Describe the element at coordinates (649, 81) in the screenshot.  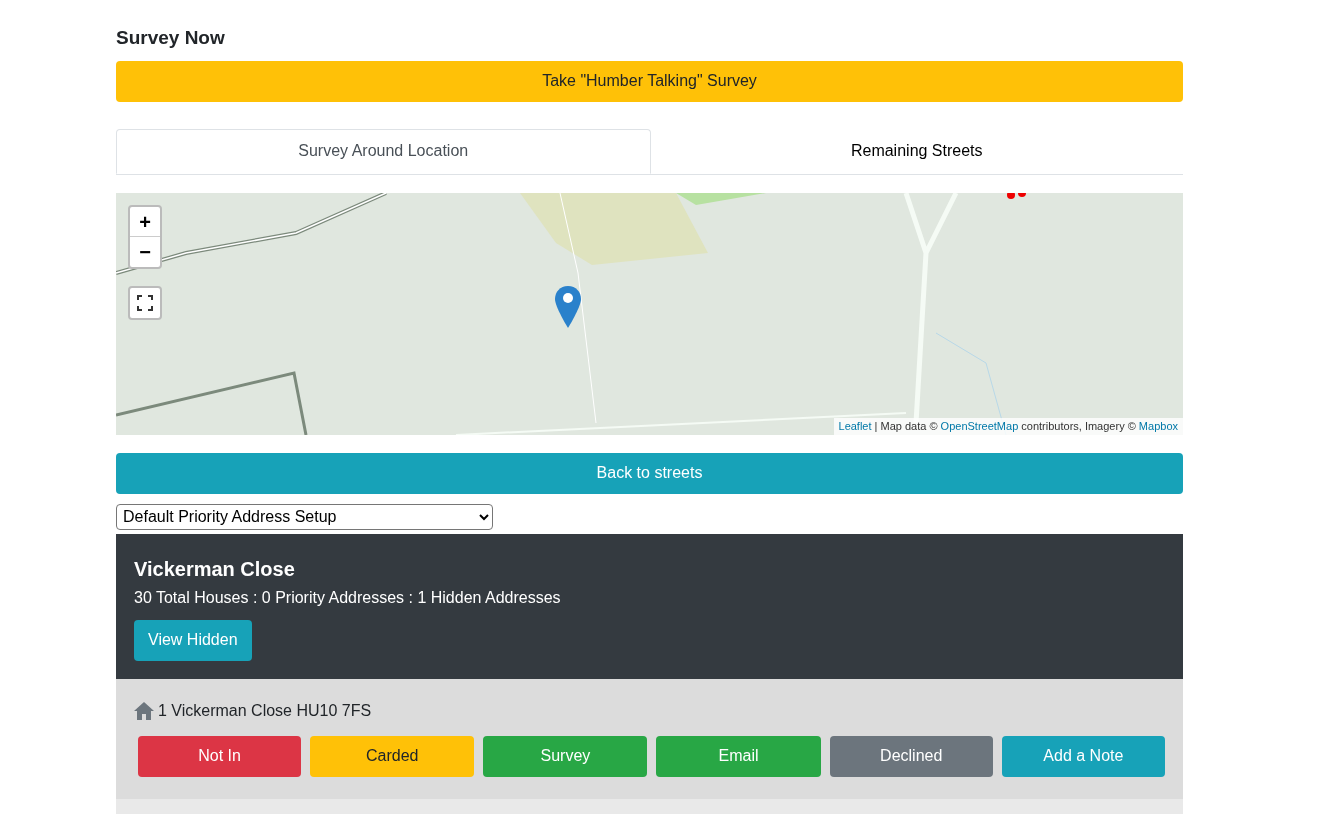
I see `take-survey-button: Take "Humber Talking" Survey` at that location.